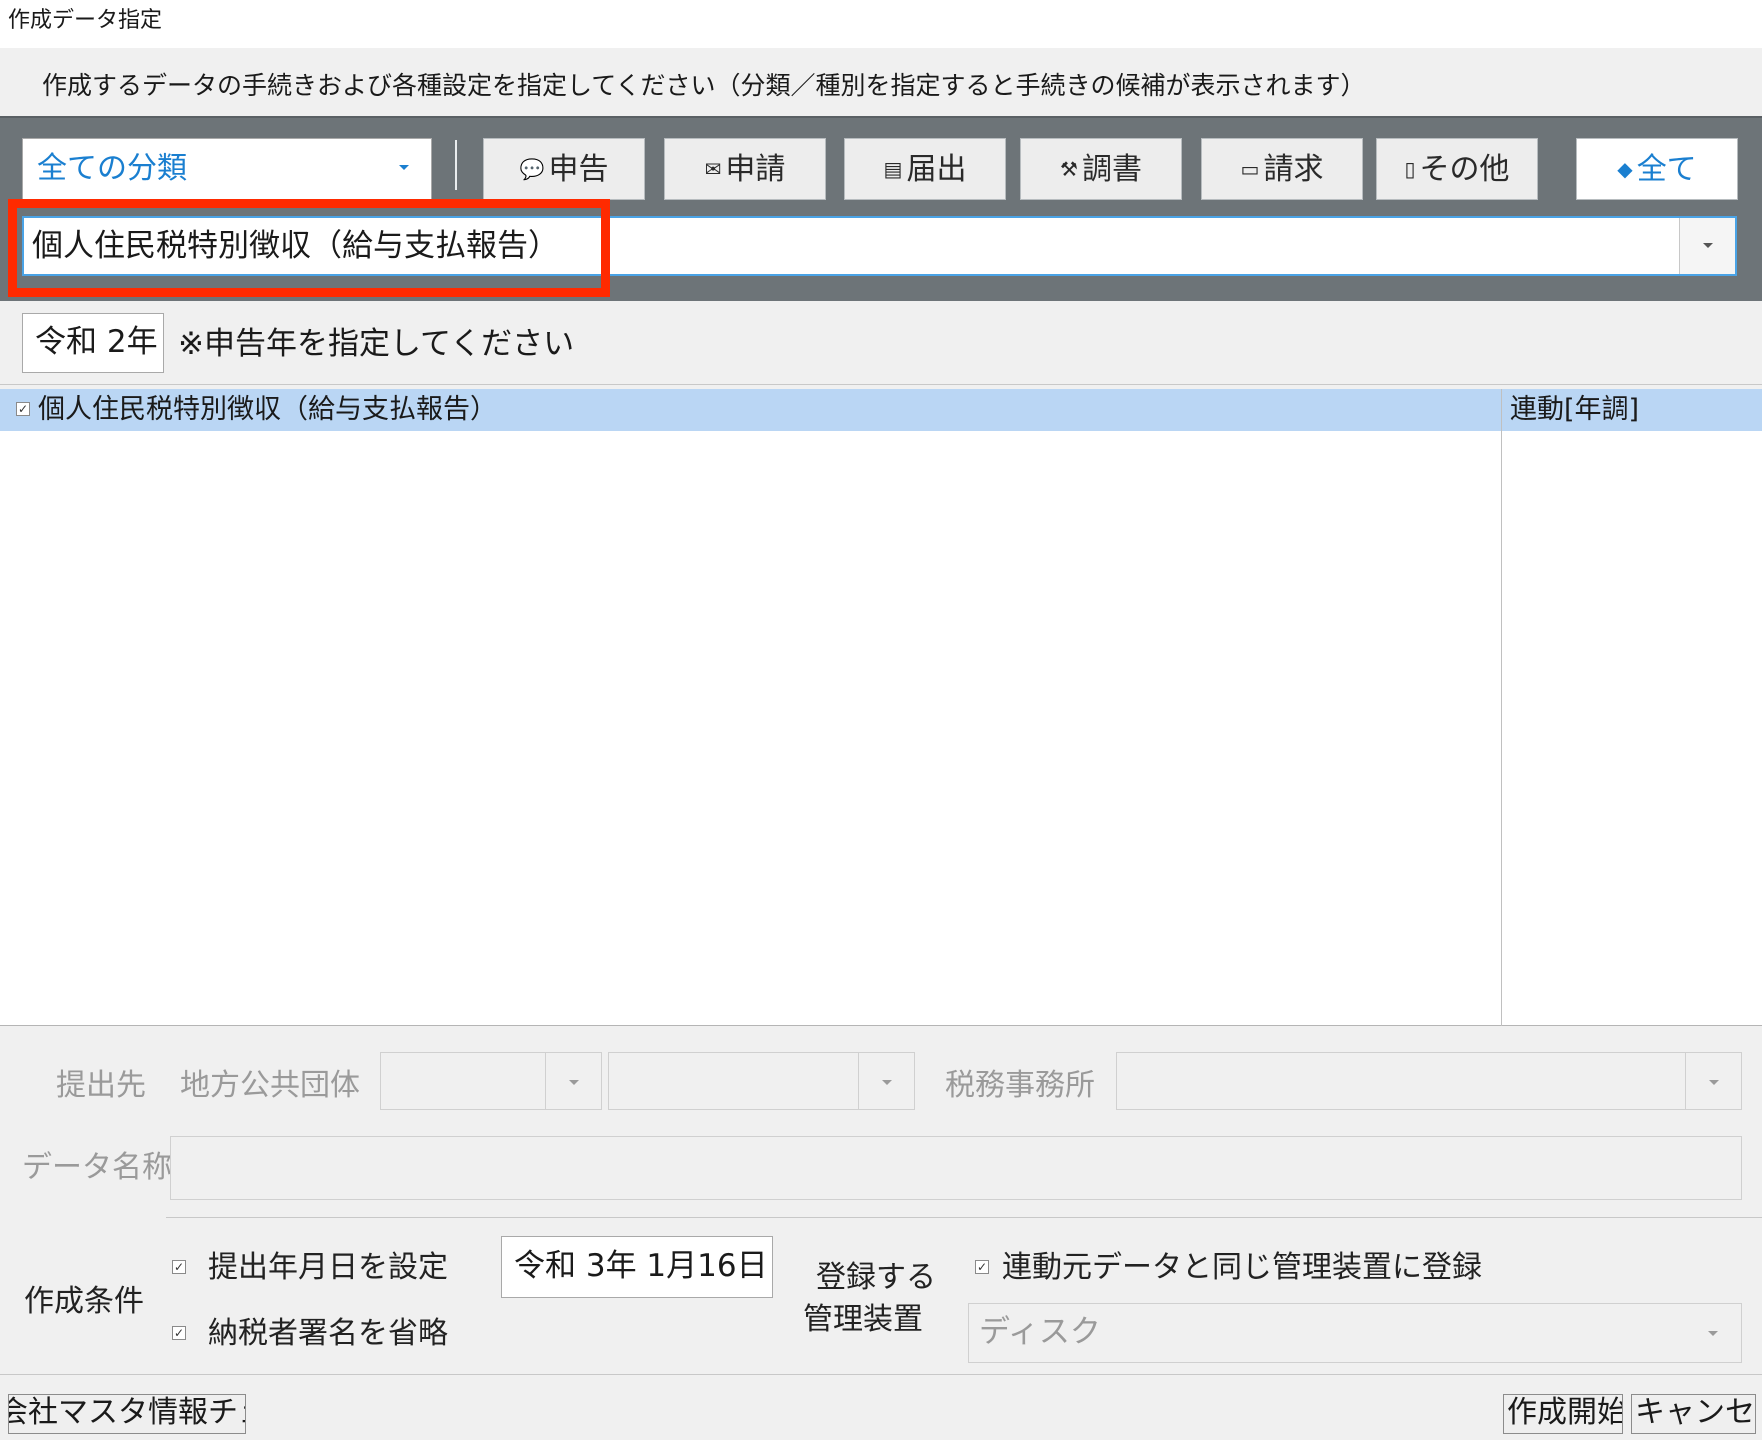  What do you see at coordinates (893, 169) in the screenshot?
I see `document-icon: ▤` at bounding box center [893, 169].